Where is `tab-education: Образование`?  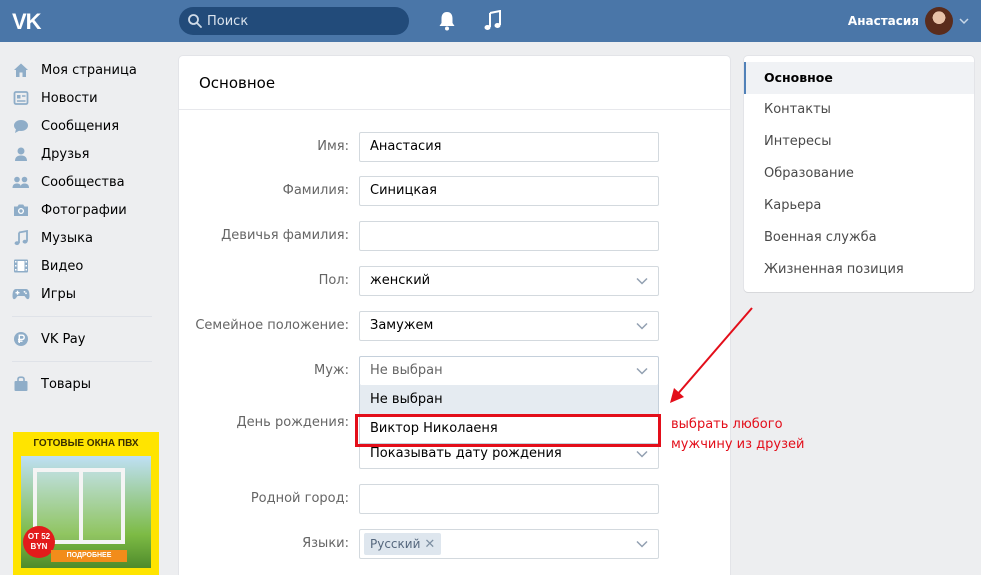 tab-education: Образование is located at coordinates (859, 174).